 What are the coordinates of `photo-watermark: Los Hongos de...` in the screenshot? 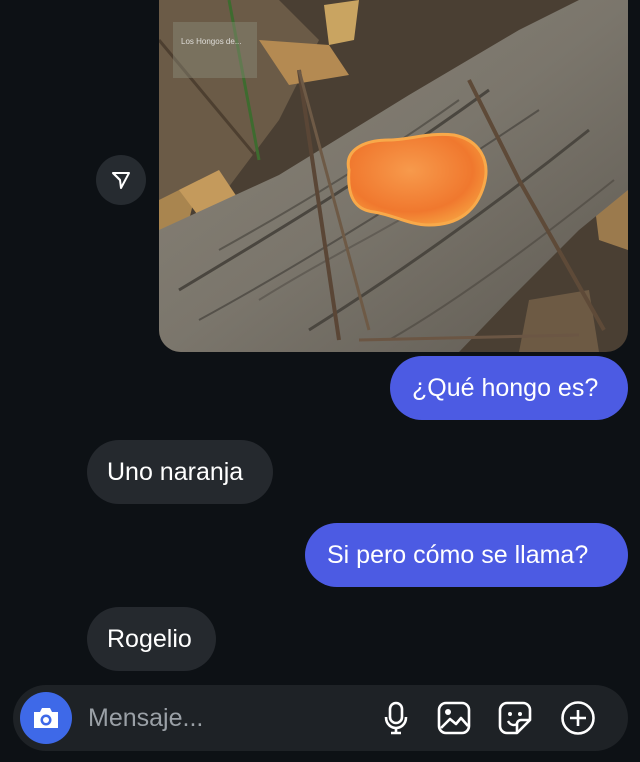 It's located at (211, 41).